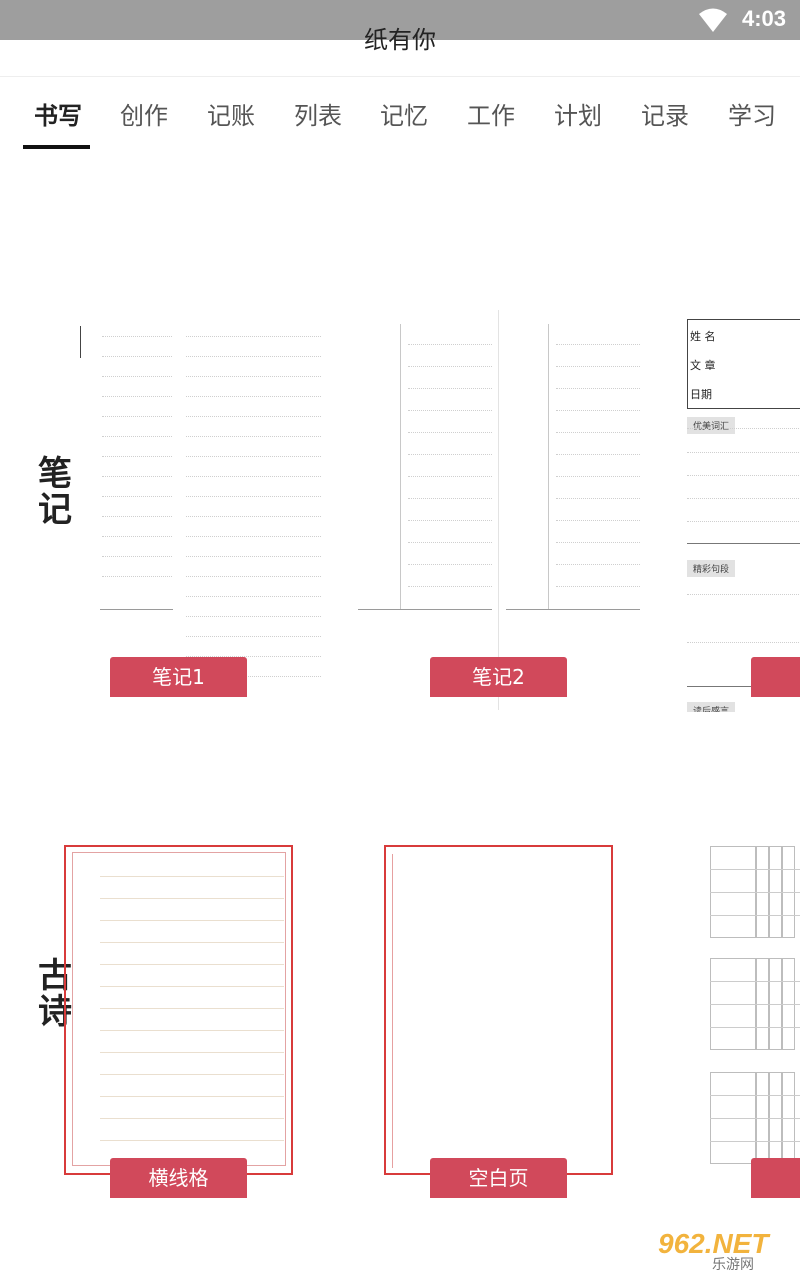 The width and height of the screenshot is (800, 1280). What do you see at coordinates (231, 113) in the screenshot?
I see `tab-accounting: 记账` at bounding box center [231, 113].